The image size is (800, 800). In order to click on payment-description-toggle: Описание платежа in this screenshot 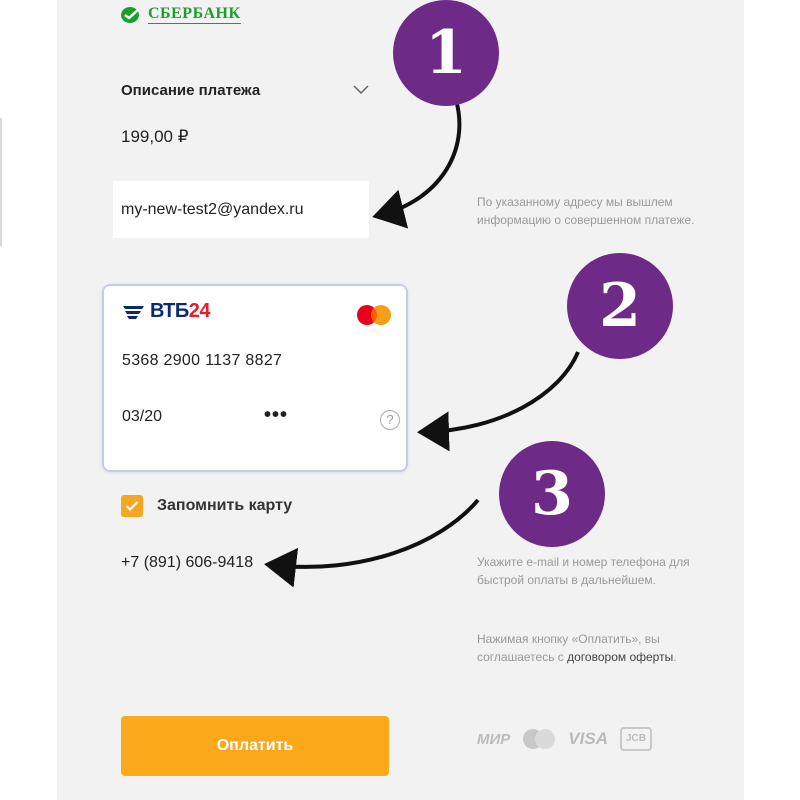, I will do `click(245, 90)`.